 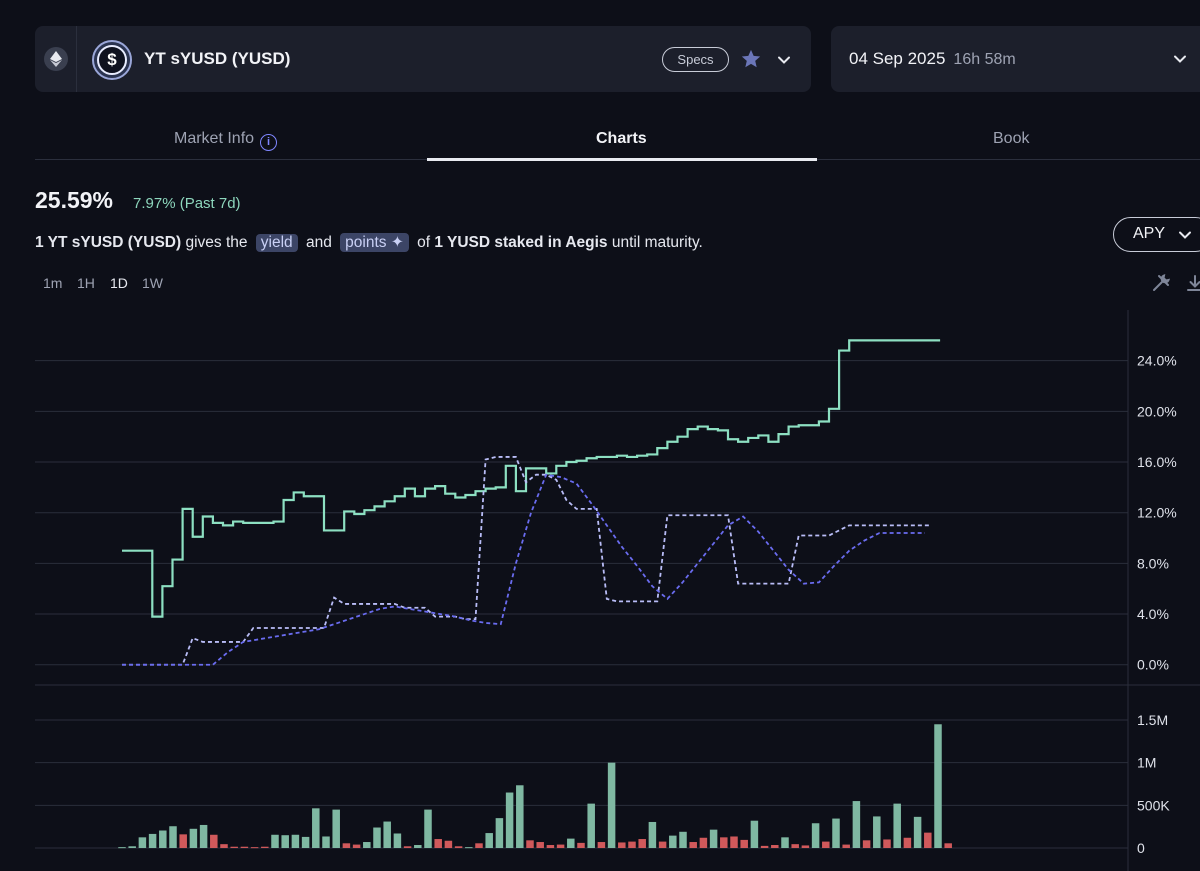 What do you see at coordinates (751, 59) in the screenshot?
I see `star-icon` at bounding box center [751, 59].